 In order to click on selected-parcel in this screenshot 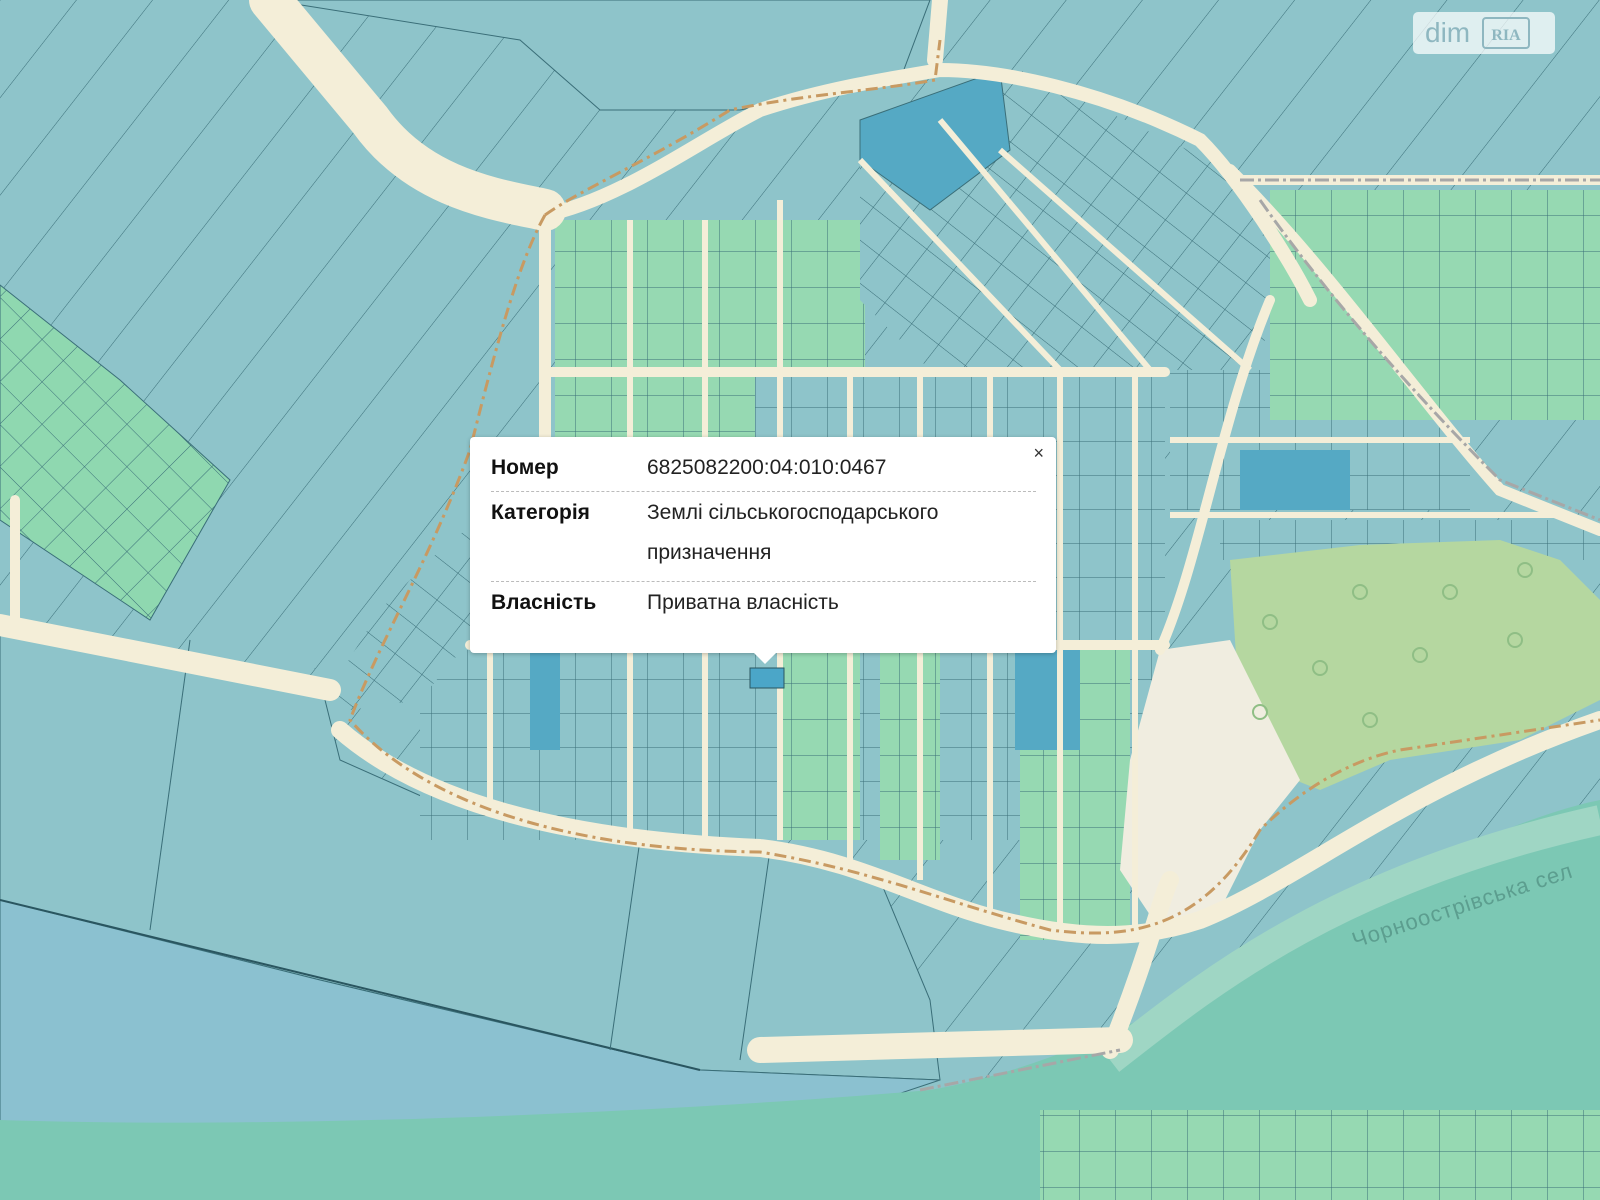, I will do `click(767, 678)`.